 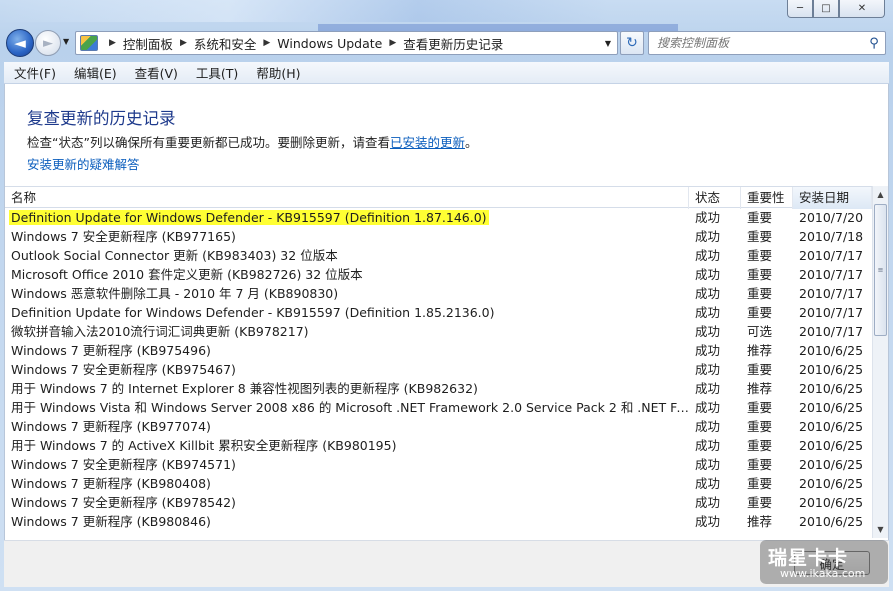 I want to click on install-date-cell: 2010/7/17, so click(x=832, y=293).